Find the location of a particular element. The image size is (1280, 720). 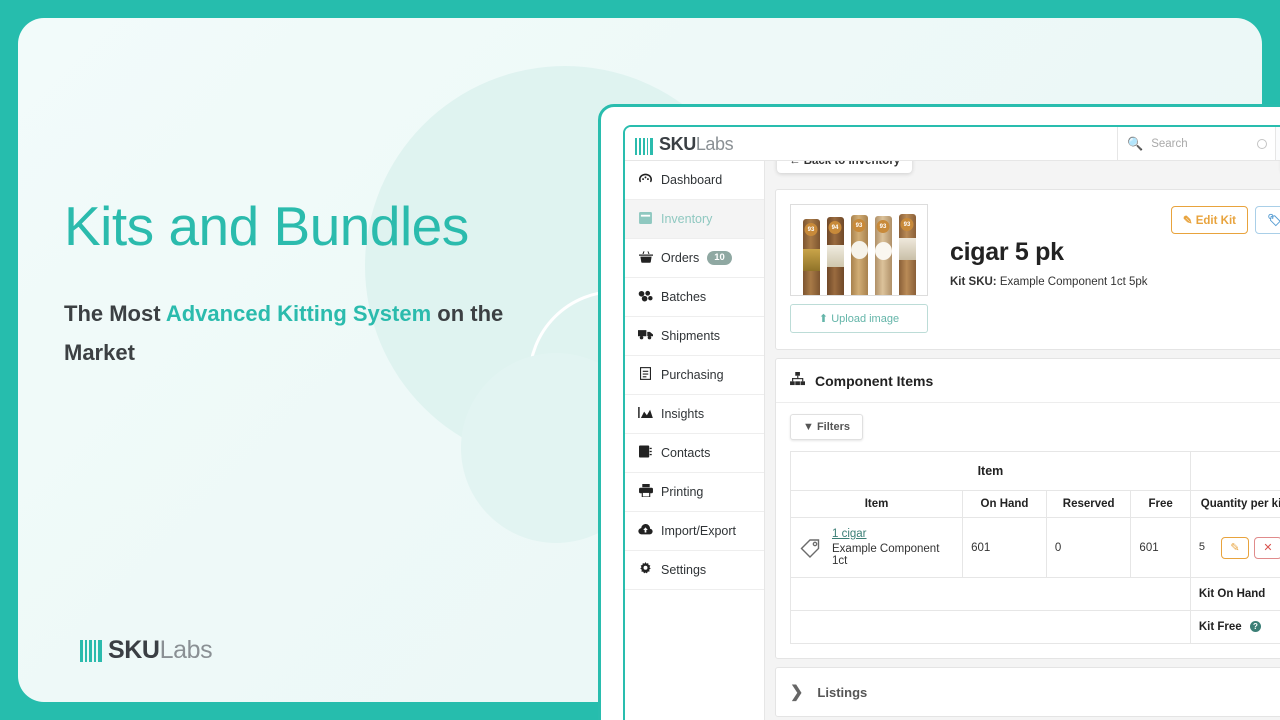

filter-funnel-icon: ▼ is located at coordinates (808, 427).